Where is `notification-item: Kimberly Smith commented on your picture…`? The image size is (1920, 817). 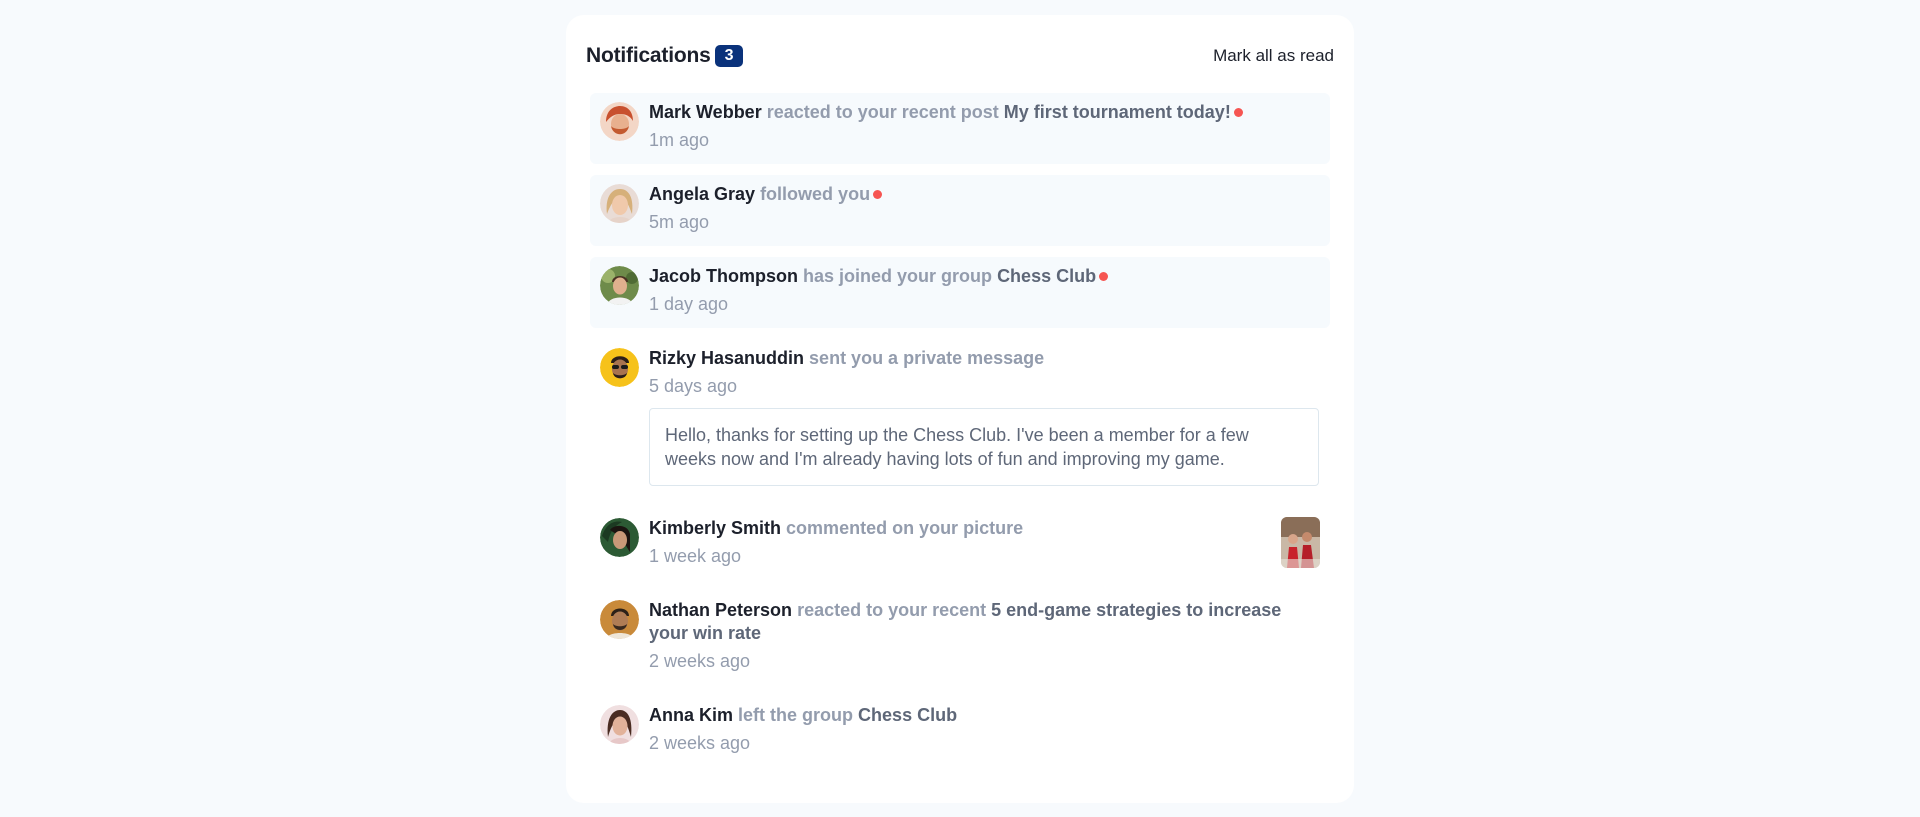
notification-item: Kimberly Smith commented on your picture… is located at coordinates (960, 544).